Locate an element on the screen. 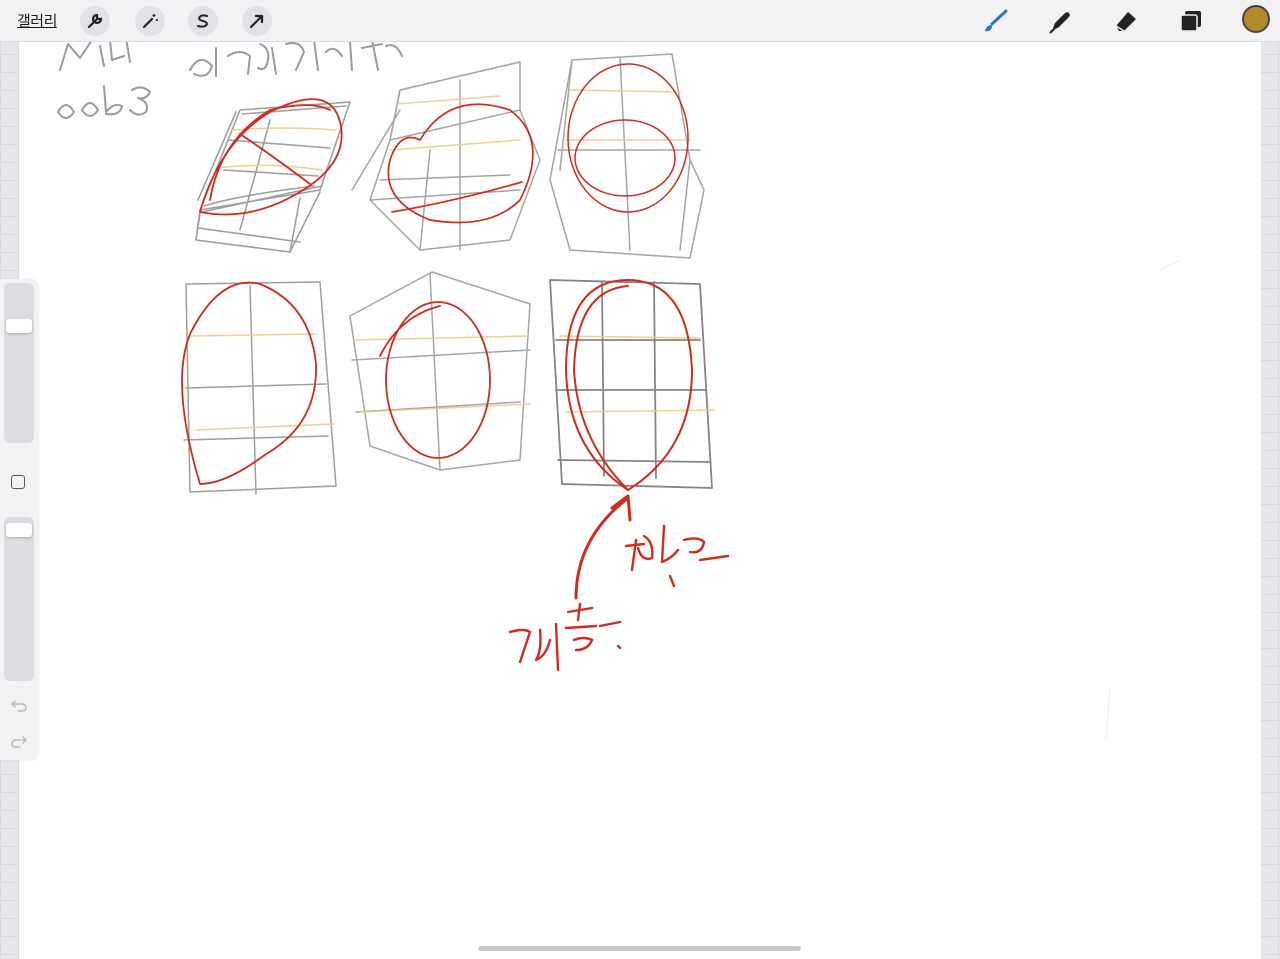 The width and height of the screenshot is (1280, 959). sketch-box-bottom-left-red is located at coordinates (249, 383).